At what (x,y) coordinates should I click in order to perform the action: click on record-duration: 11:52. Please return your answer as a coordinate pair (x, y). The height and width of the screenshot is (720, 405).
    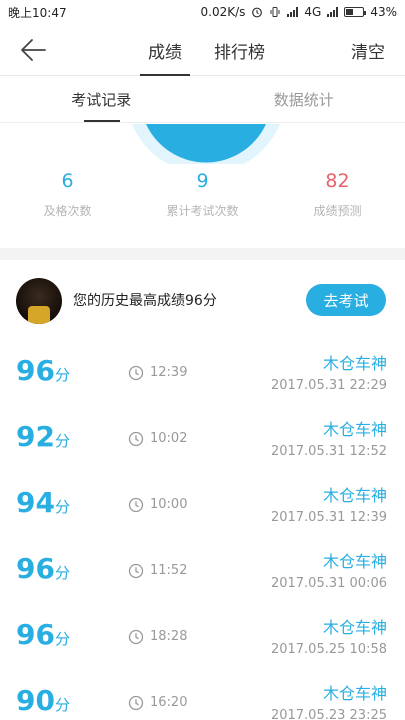
    Looking at the image, I should click on (169, 570).